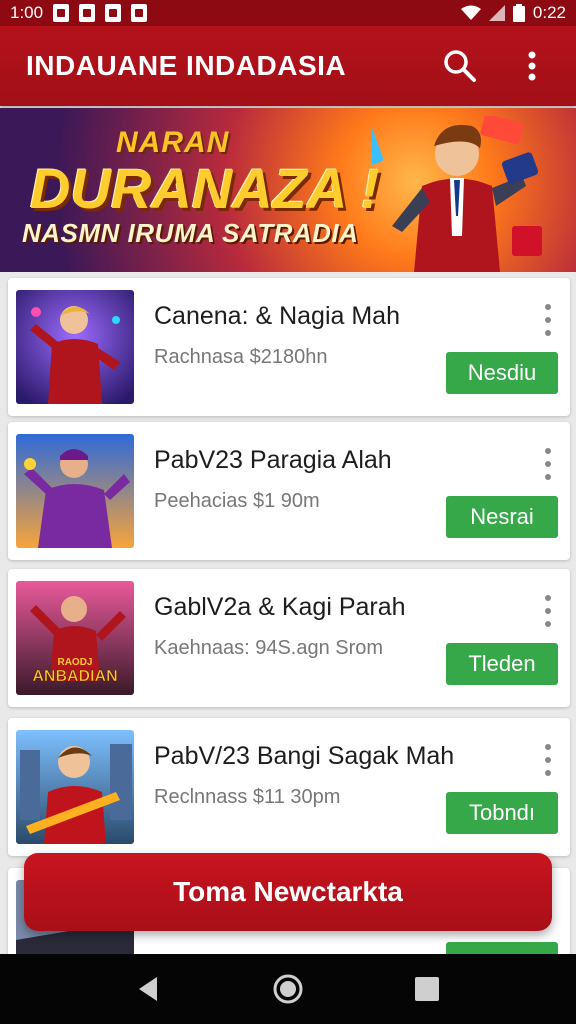 The width and height of the screenshot is (576, 1024). I want to click on wifi-icon, so click(470, 12).